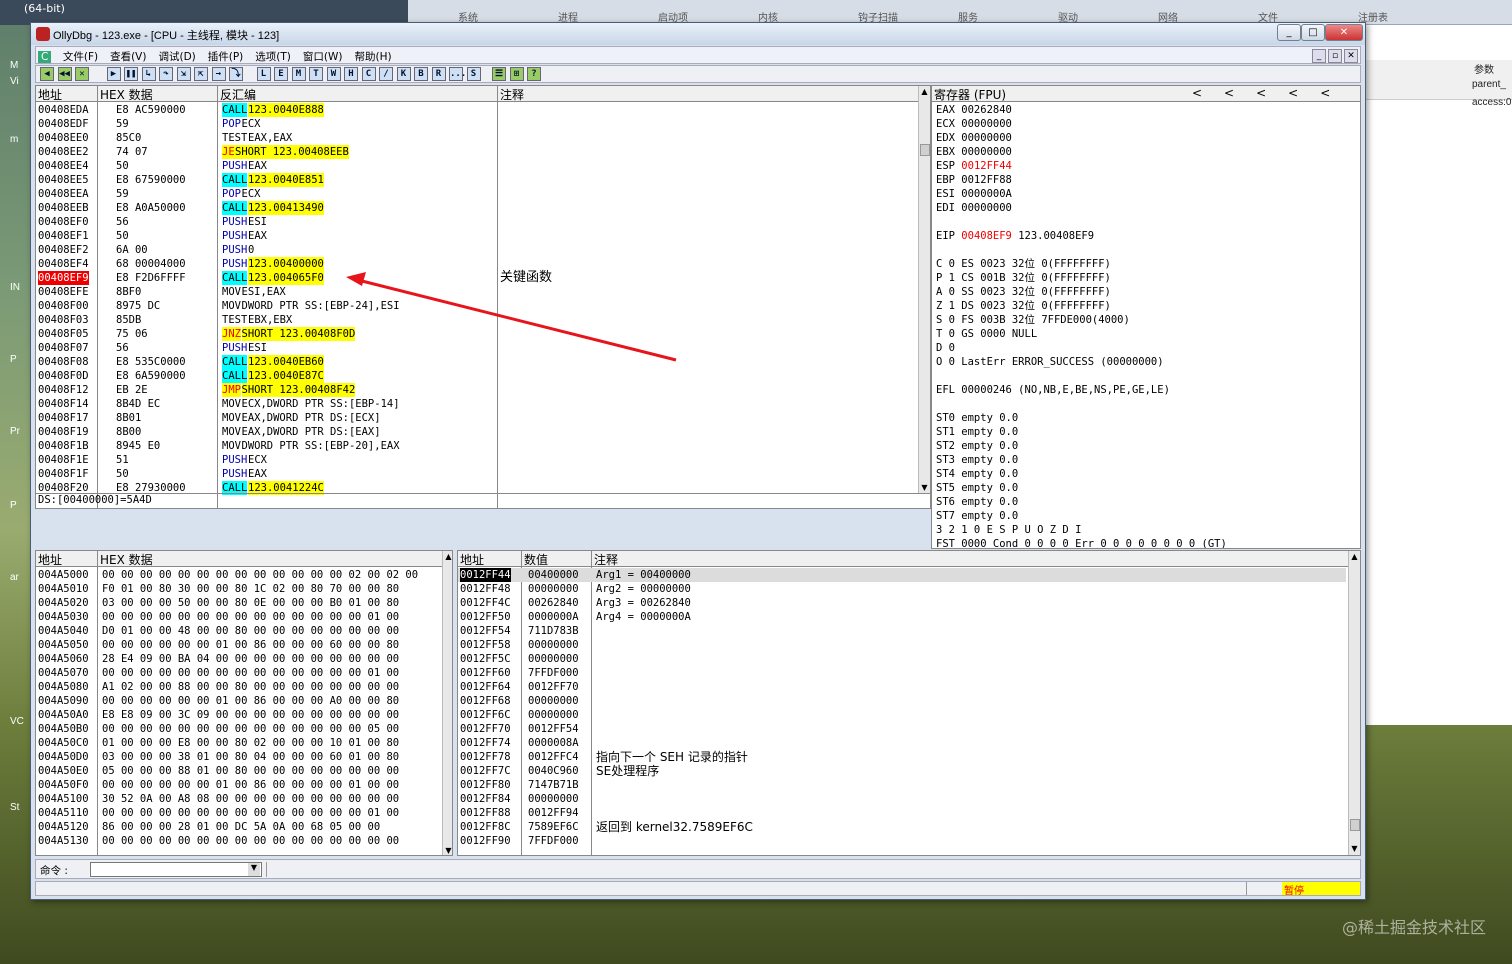 The image size is (1512, 964). What do you see at coordinates (64, 74) in the screenshot?
I see `toolbar-button: ◀◀` at bounding box center [64, 74].